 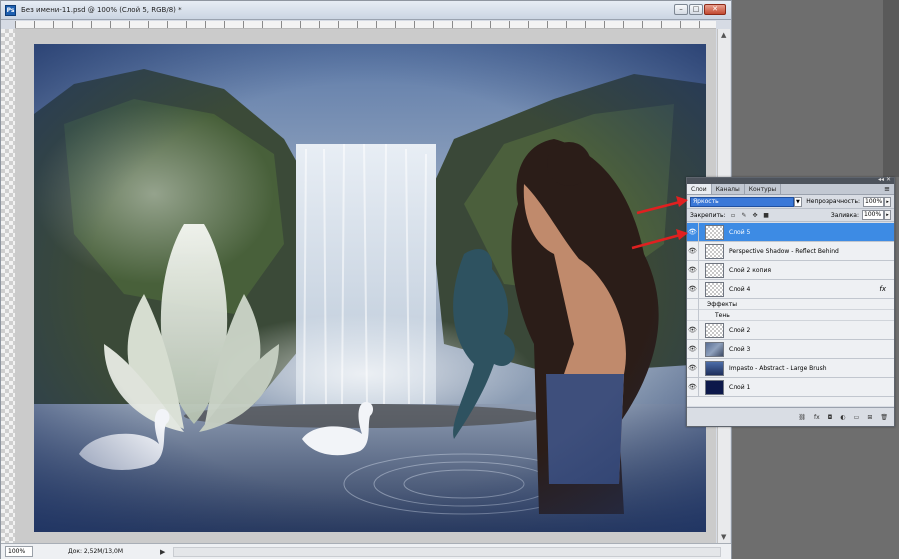 What do you see at coordinates (755, 215) in the screenshot?
I see `lock-position-icon: ✥` at bounding box center [755, 215].